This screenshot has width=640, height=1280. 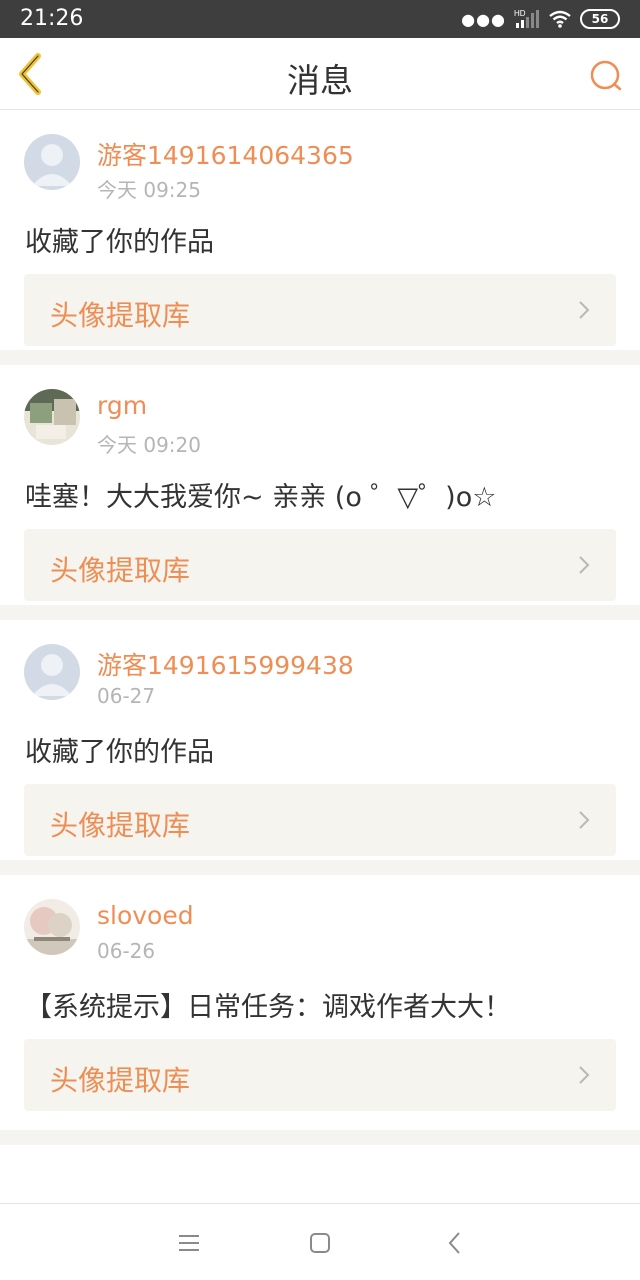 What do you see at coordinates (261, 497) in the screenshot?
I see `message-text: 哇塞！大大我爱你~ 亲亲 (o ゜▽゜)o☆` at bounding box center [261, 497].